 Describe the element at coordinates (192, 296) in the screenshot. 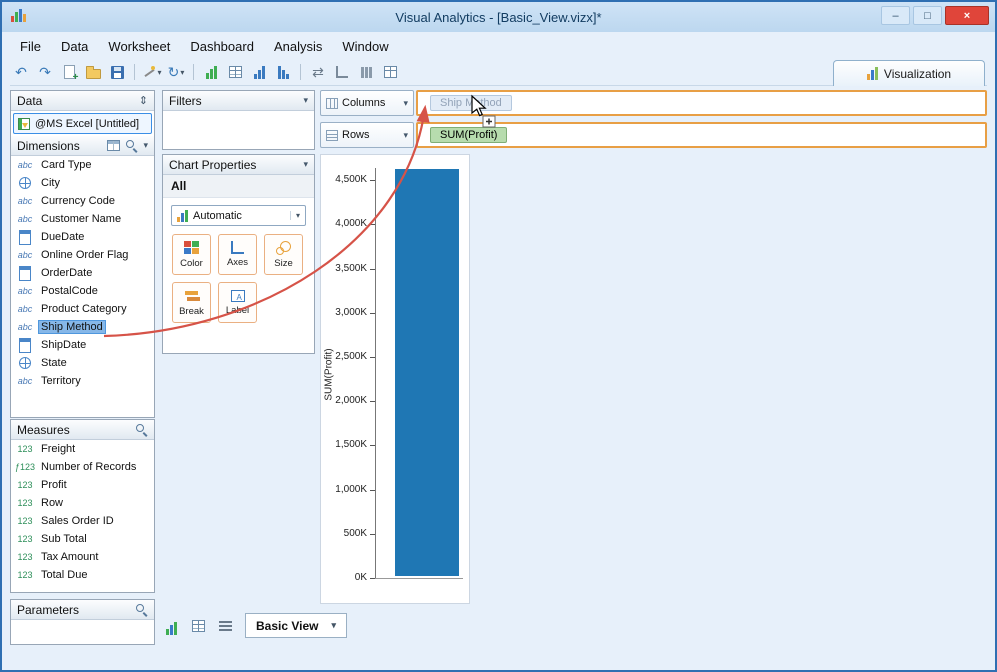

I see `break-icon` at that location.